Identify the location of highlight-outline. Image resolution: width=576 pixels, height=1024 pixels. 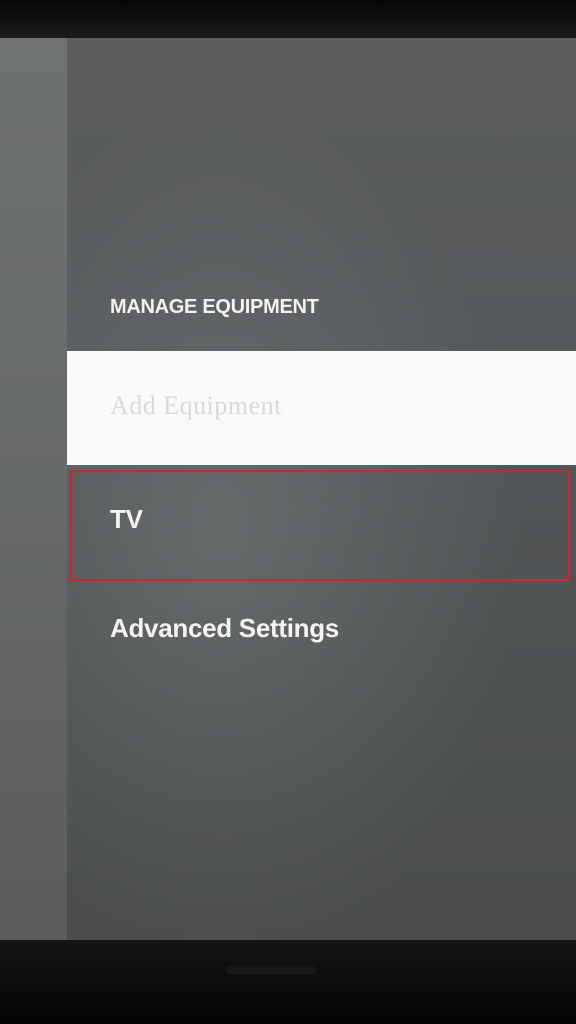
(320, 525).